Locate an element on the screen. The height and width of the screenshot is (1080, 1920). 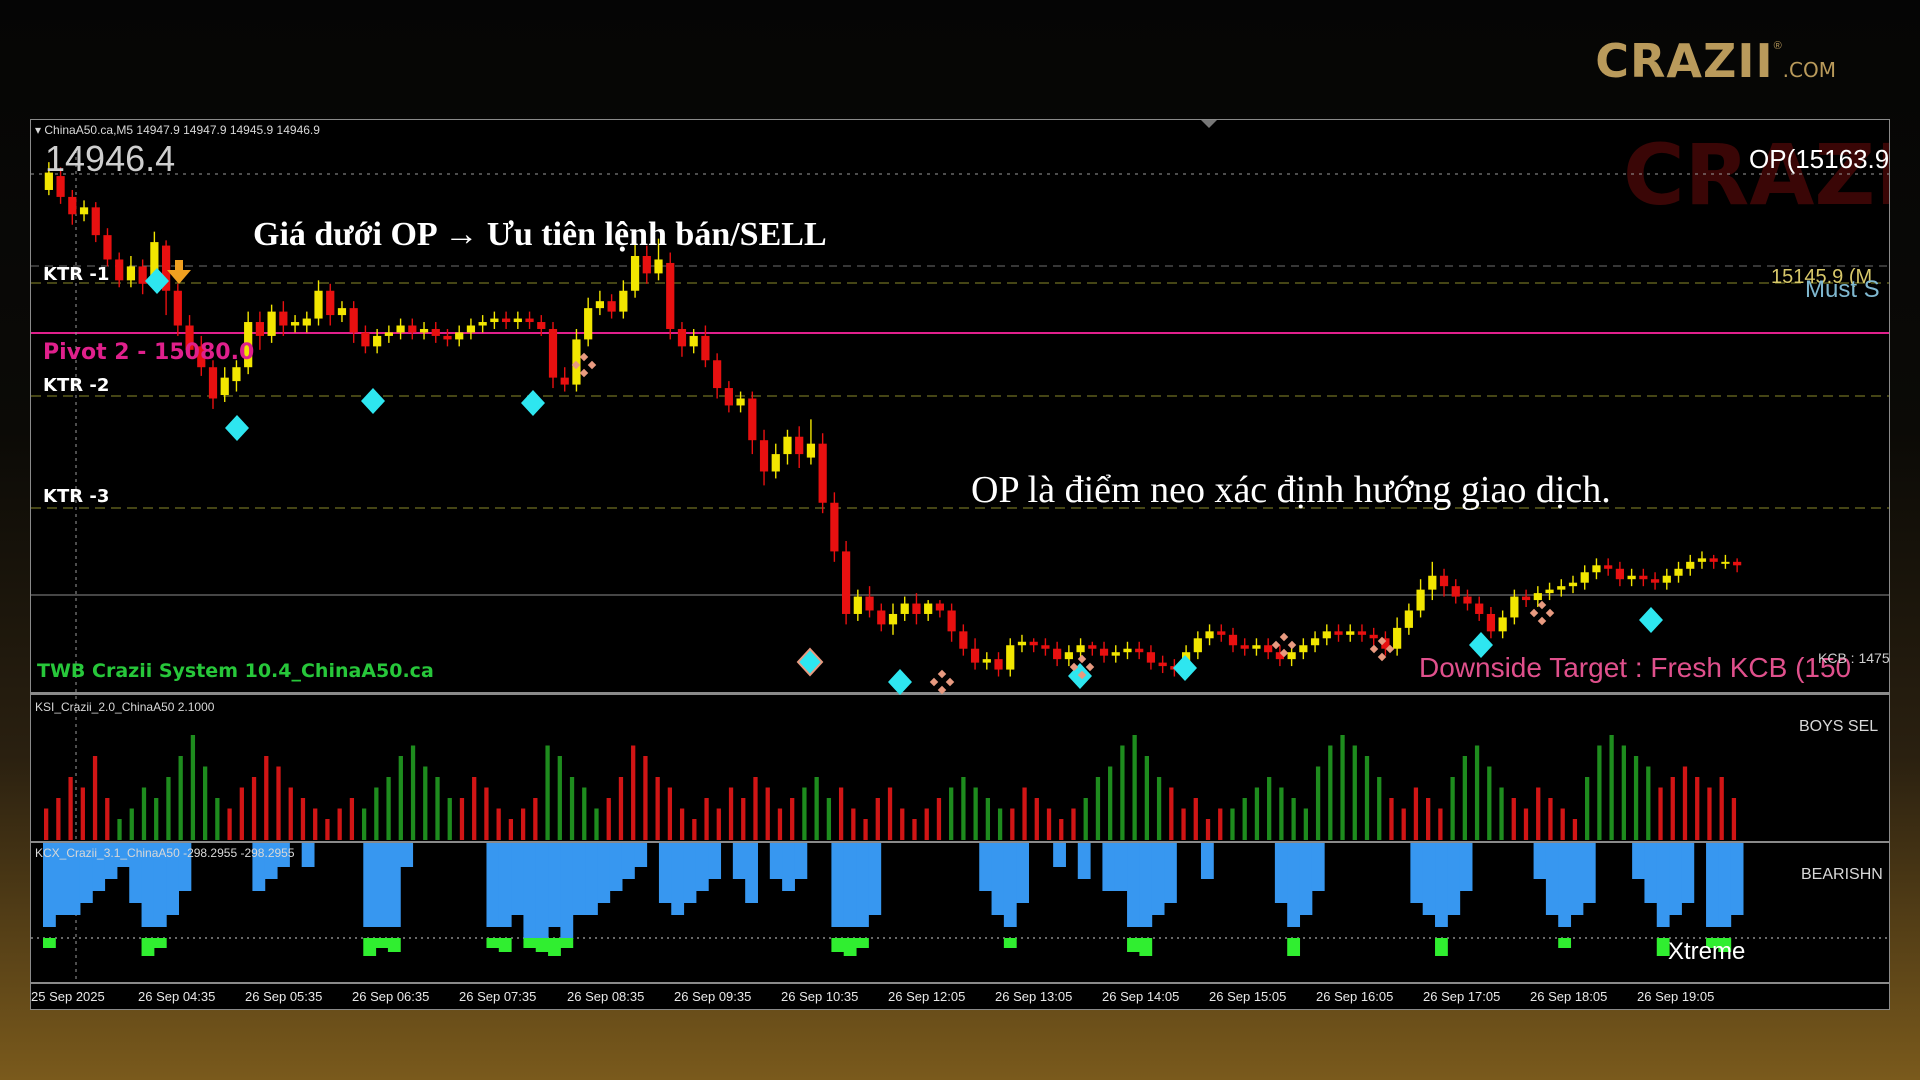
sell-cluster-signal is located at coordinates (1542, 613).